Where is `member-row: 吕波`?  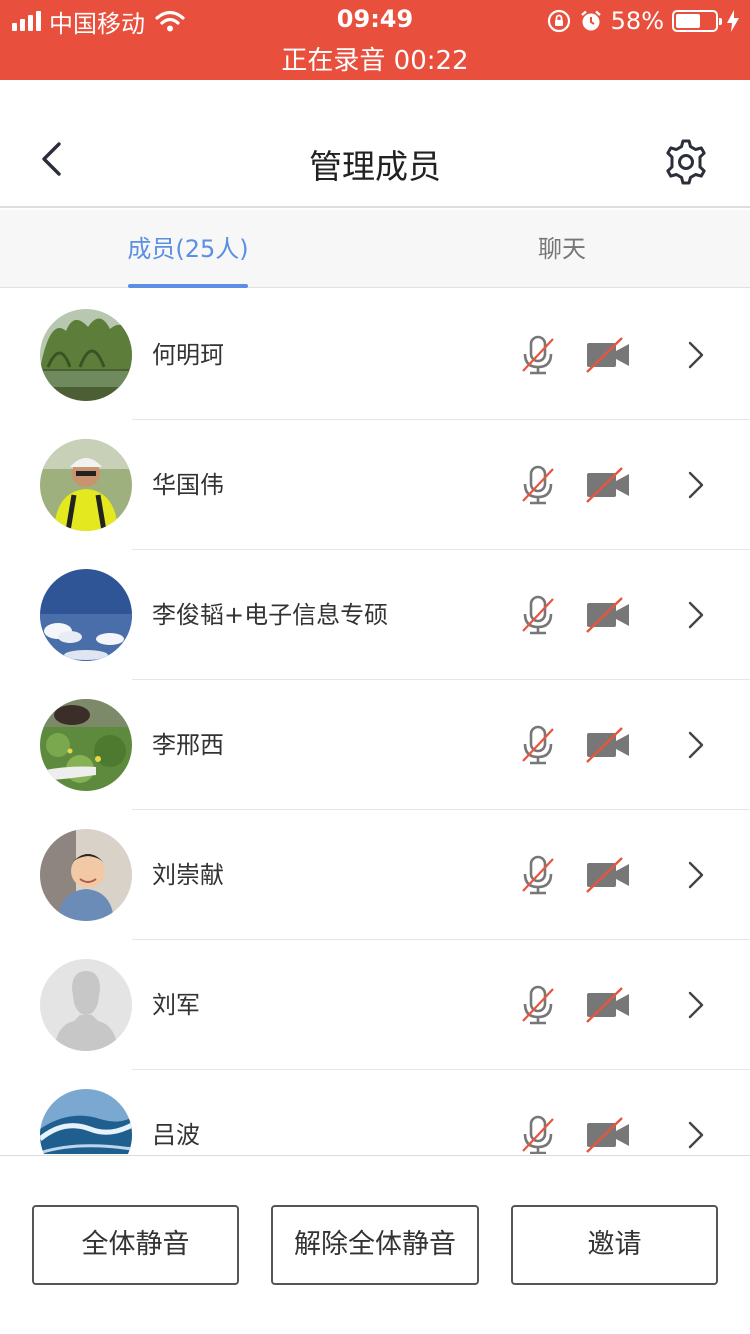 member-row: 吕波 is located at coordinates (375, 1112).